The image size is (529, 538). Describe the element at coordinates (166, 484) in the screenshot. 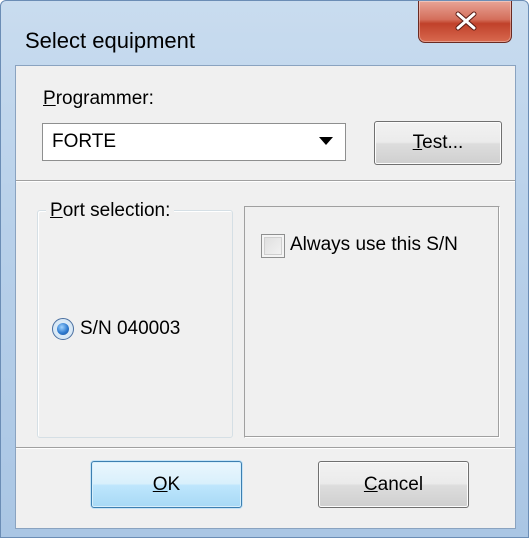

I see `ok-button: OK` at that location.